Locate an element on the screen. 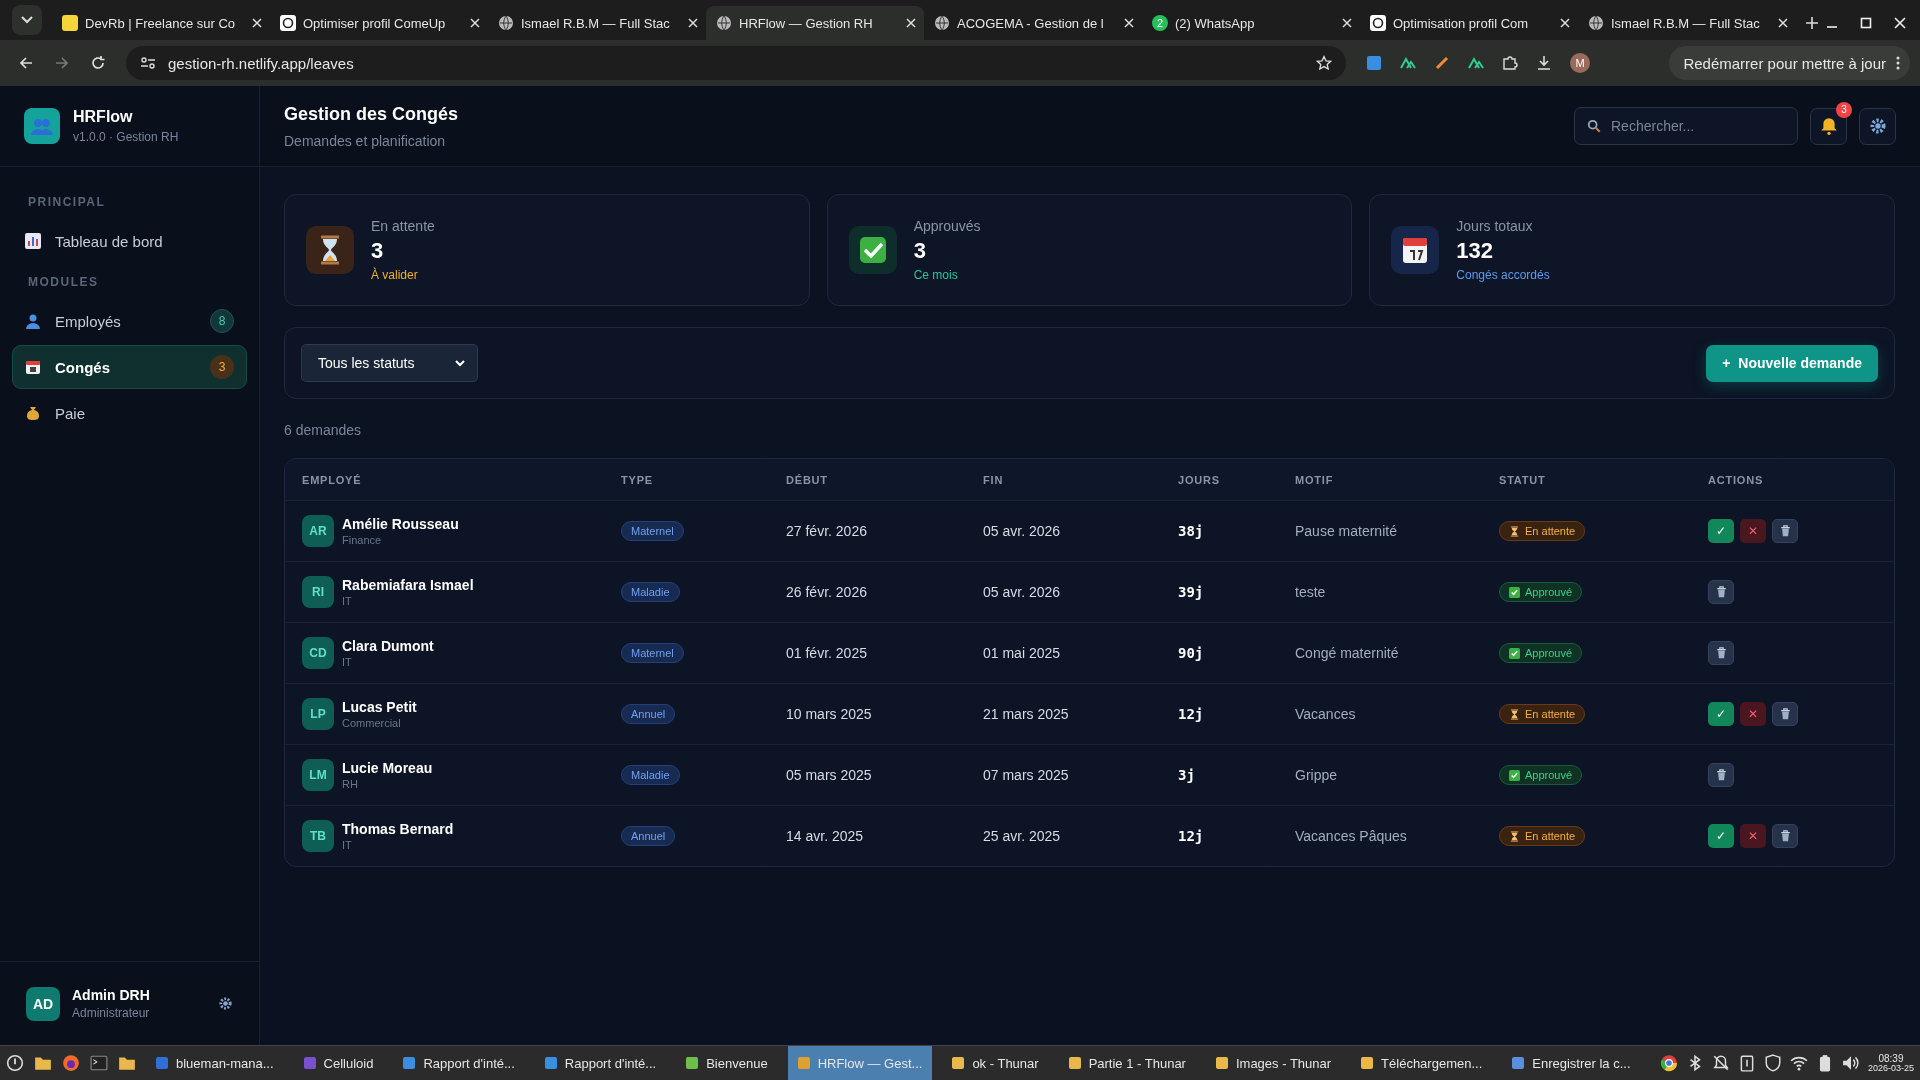 Image resolution: width=1920 pixels, height=1080 pixels. forward-icon is located at coordinates (62, 63).